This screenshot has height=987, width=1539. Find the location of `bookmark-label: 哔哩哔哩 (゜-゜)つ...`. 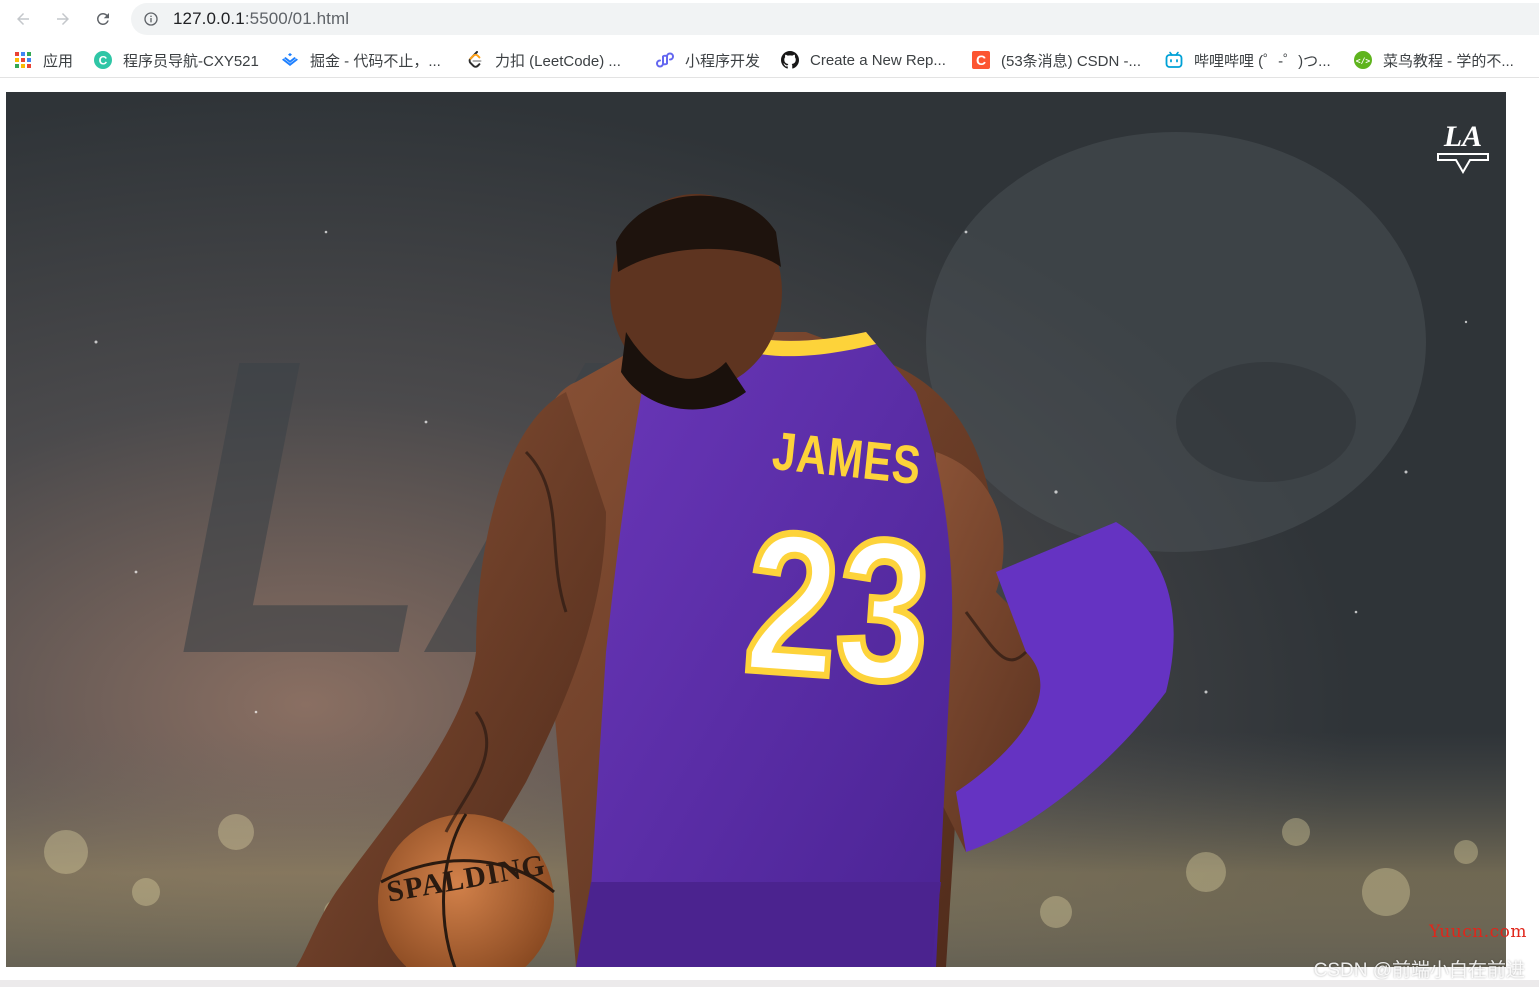

bookmark-label: 哔哩哔哩 (゜-゜)つ... is located at coordinates (1262, 61).